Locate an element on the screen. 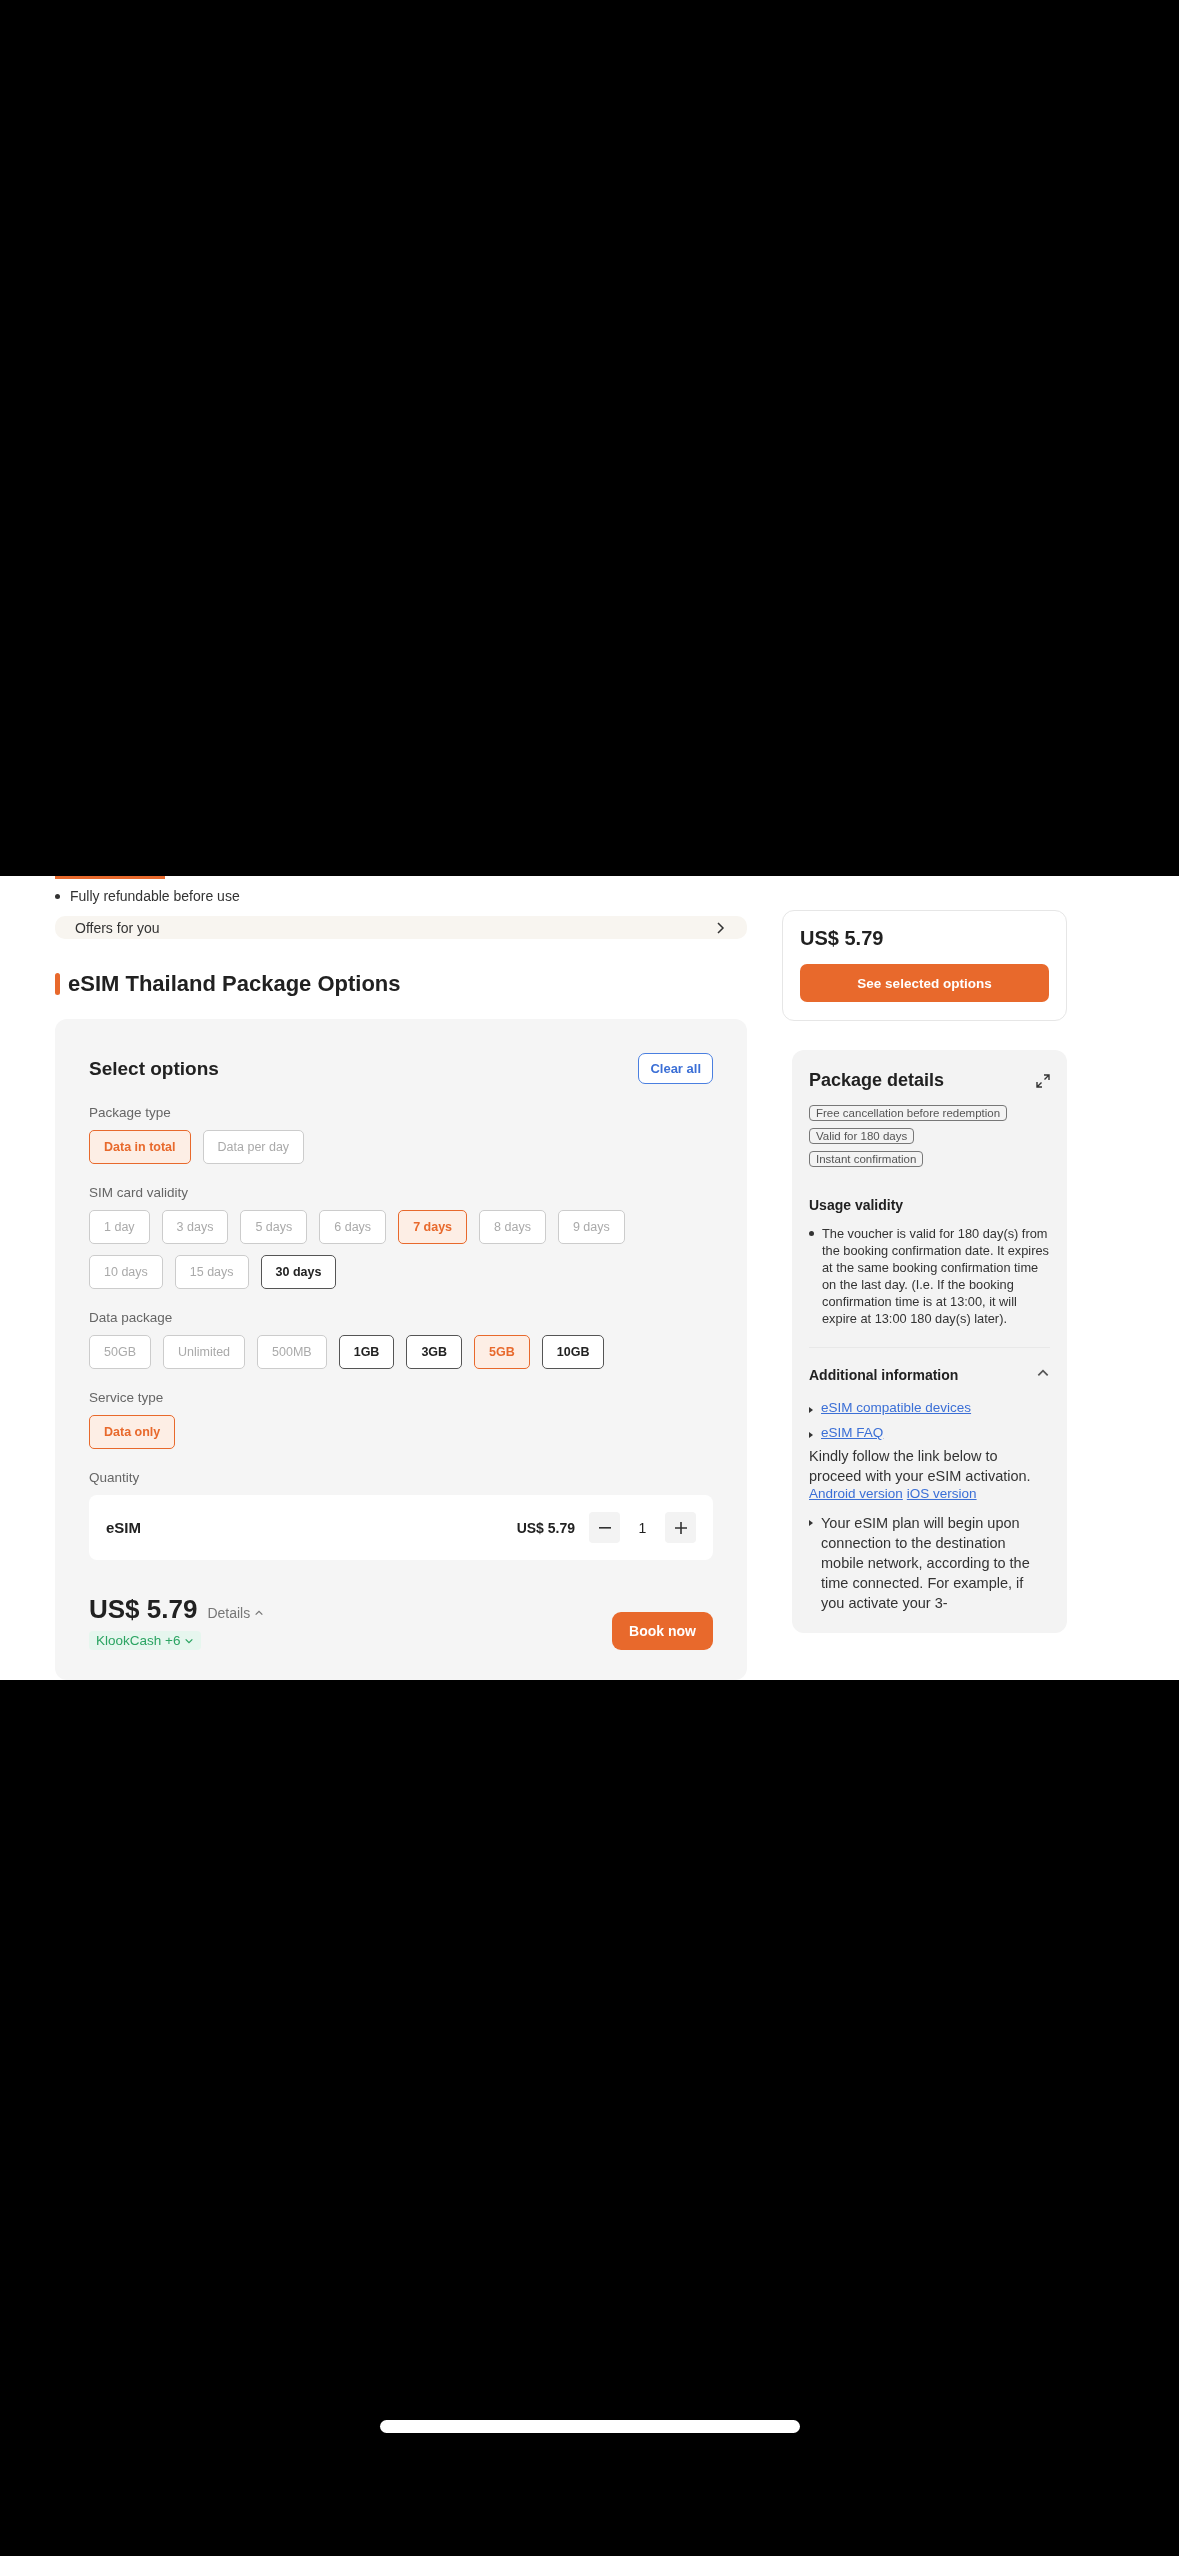 This screenshot has height=2556, width=1179. activation-link: iOS version is located at coordinates (941, 1493).